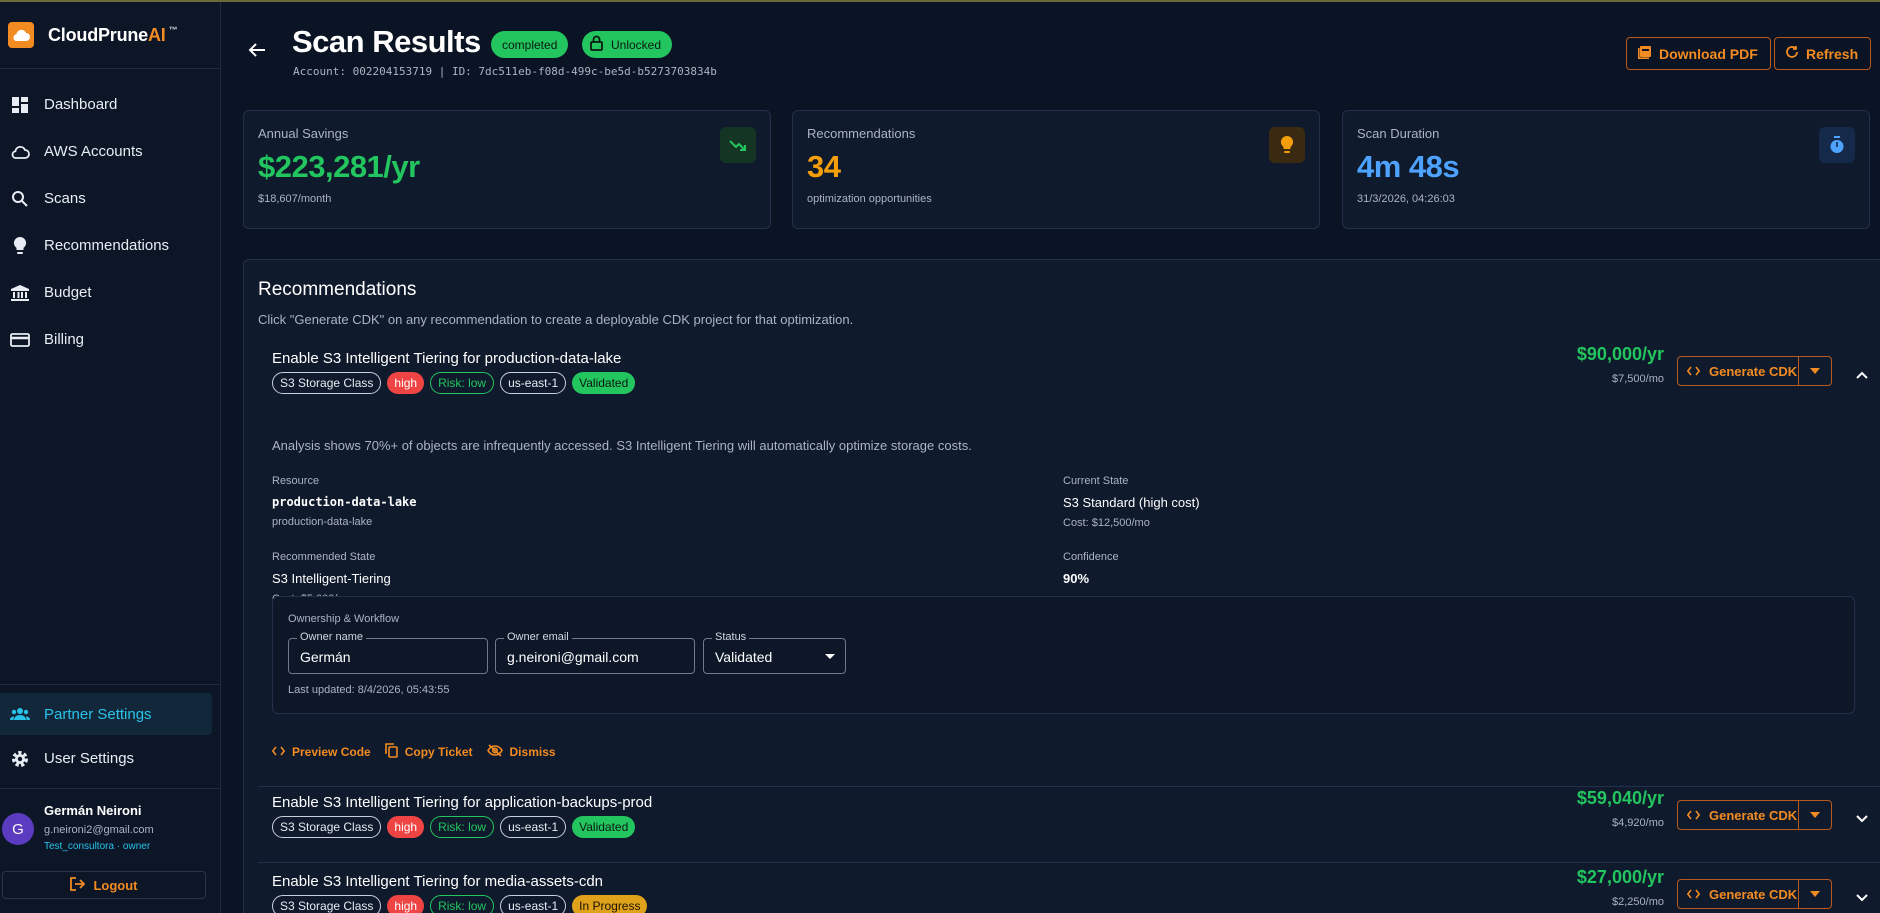 Image resolution: width=1880 pixels, height=913 pixels. What do you see at coordinates (1697, 815) in the screenshot?
I see `code-icon` at bounding box center [1697, 815].